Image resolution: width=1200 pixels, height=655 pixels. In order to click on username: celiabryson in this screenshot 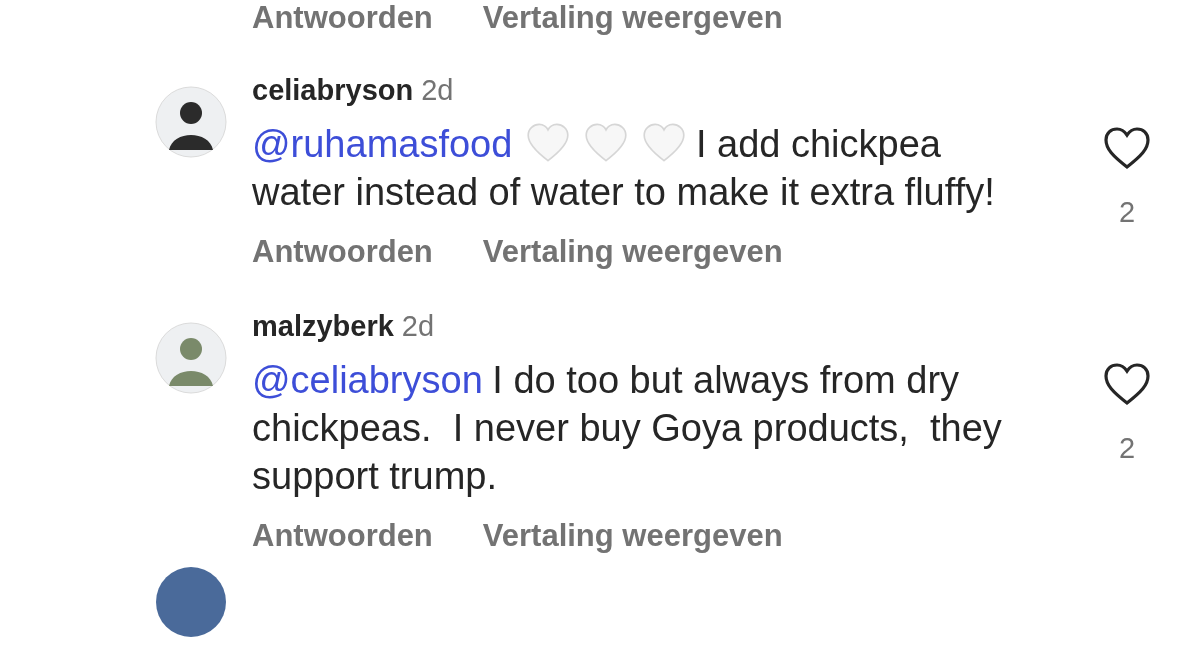, I will do `click(333, 90)`.